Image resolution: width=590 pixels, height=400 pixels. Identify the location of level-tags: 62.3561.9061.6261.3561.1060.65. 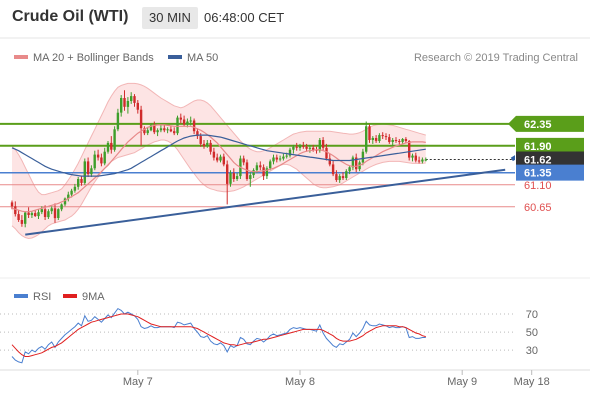
(546, 164).